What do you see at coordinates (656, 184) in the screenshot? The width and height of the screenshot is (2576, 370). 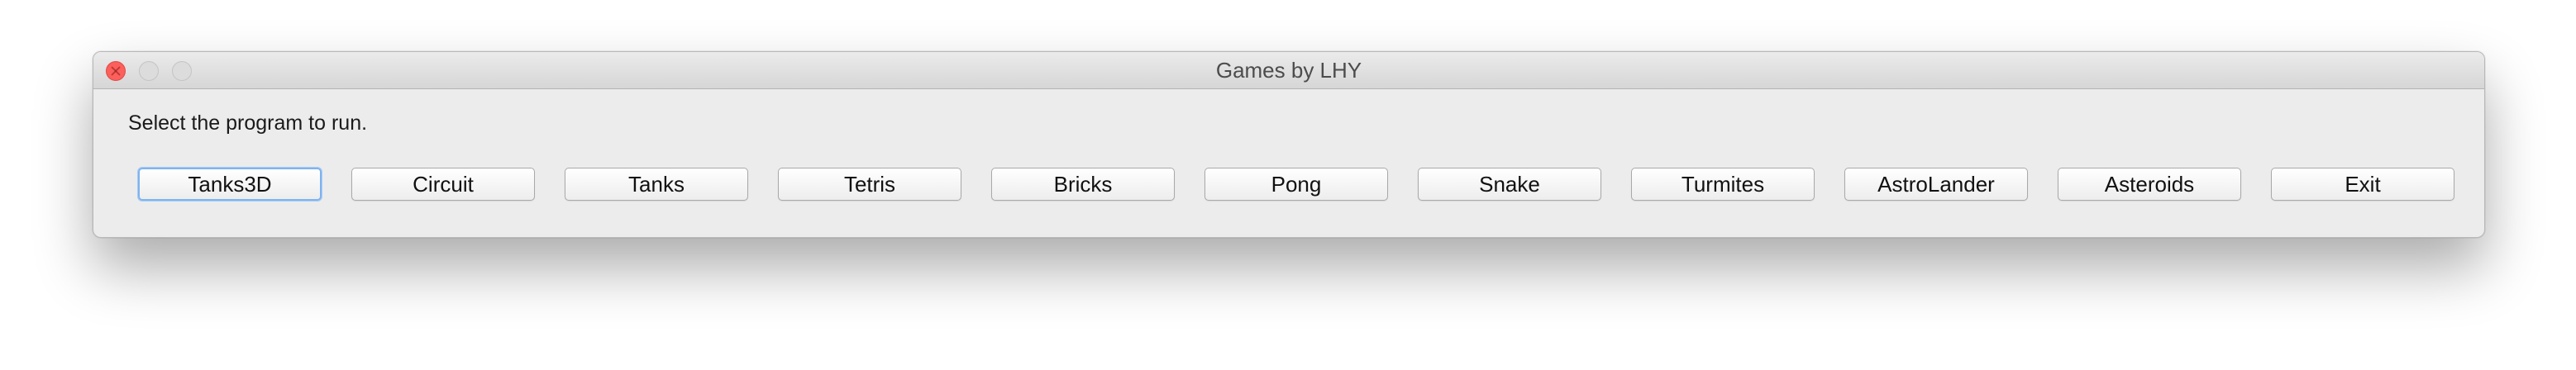 I see `tanks-button: Tanks` at bounding box center [656, 184].